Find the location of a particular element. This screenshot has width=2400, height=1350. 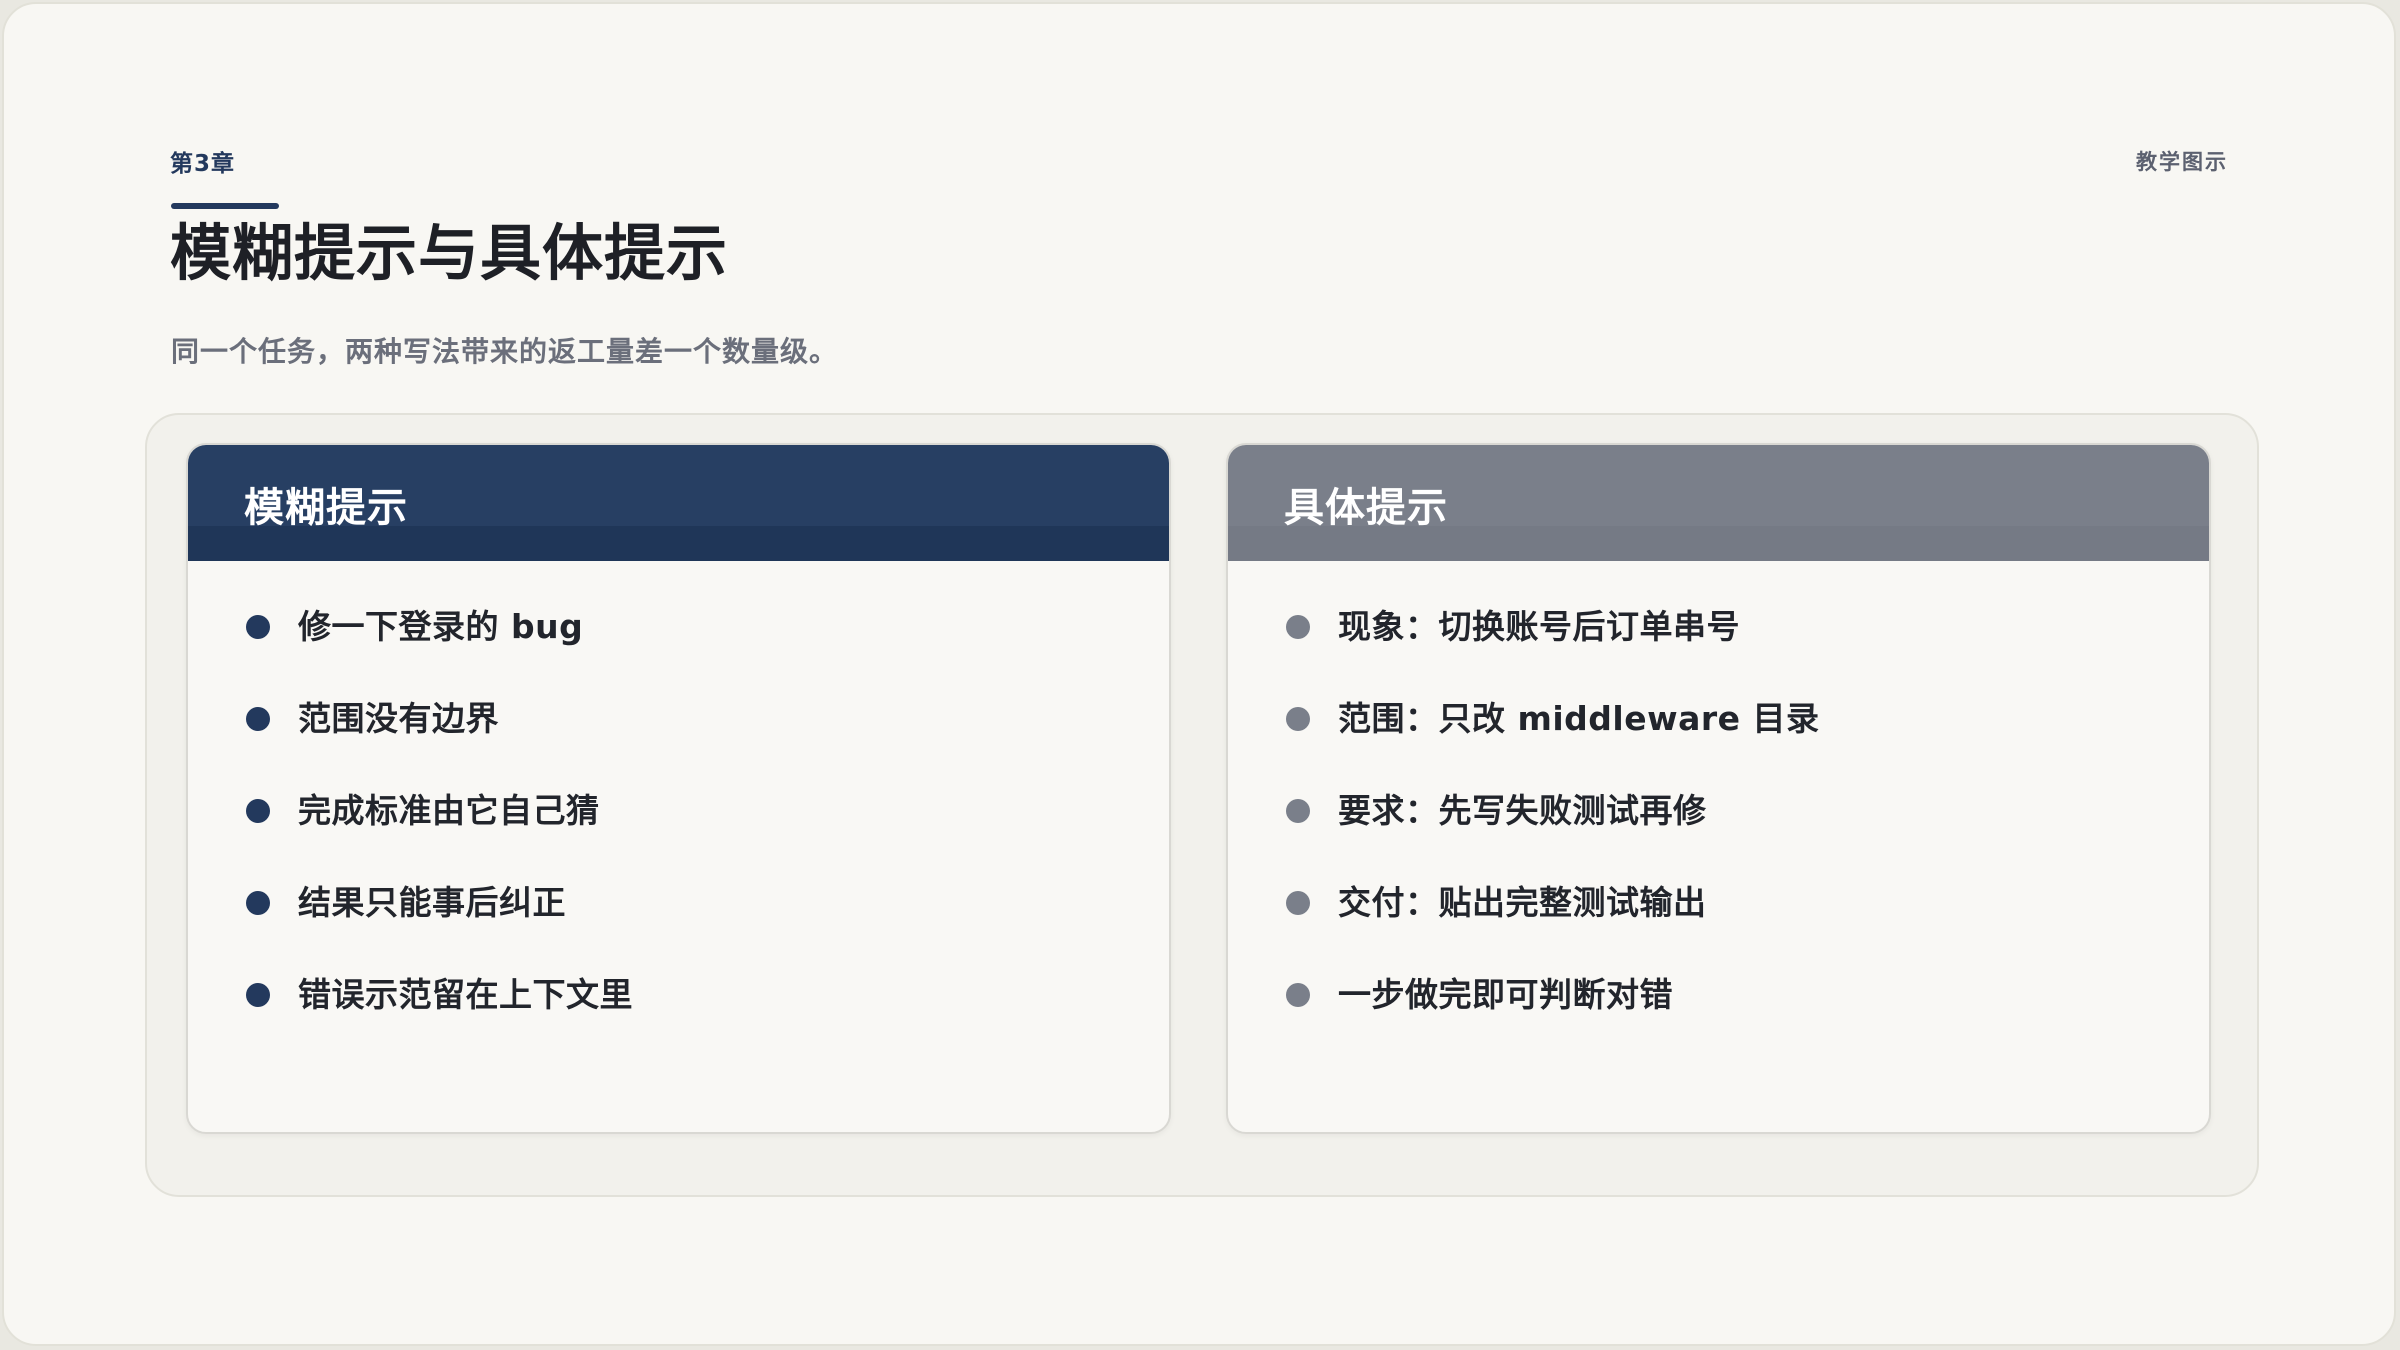

list-item-text: 结果只能事后纠正 is located at coordinates (432, 902).